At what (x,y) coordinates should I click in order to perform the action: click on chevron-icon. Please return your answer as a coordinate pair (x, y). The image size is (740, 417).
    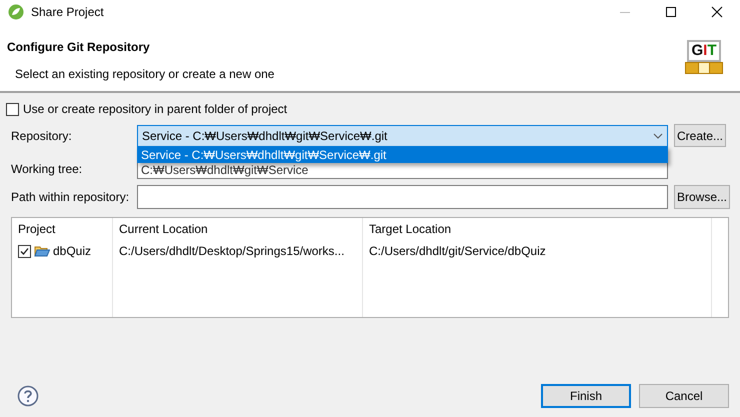
    Looking at the image, I should click on (658, 135).